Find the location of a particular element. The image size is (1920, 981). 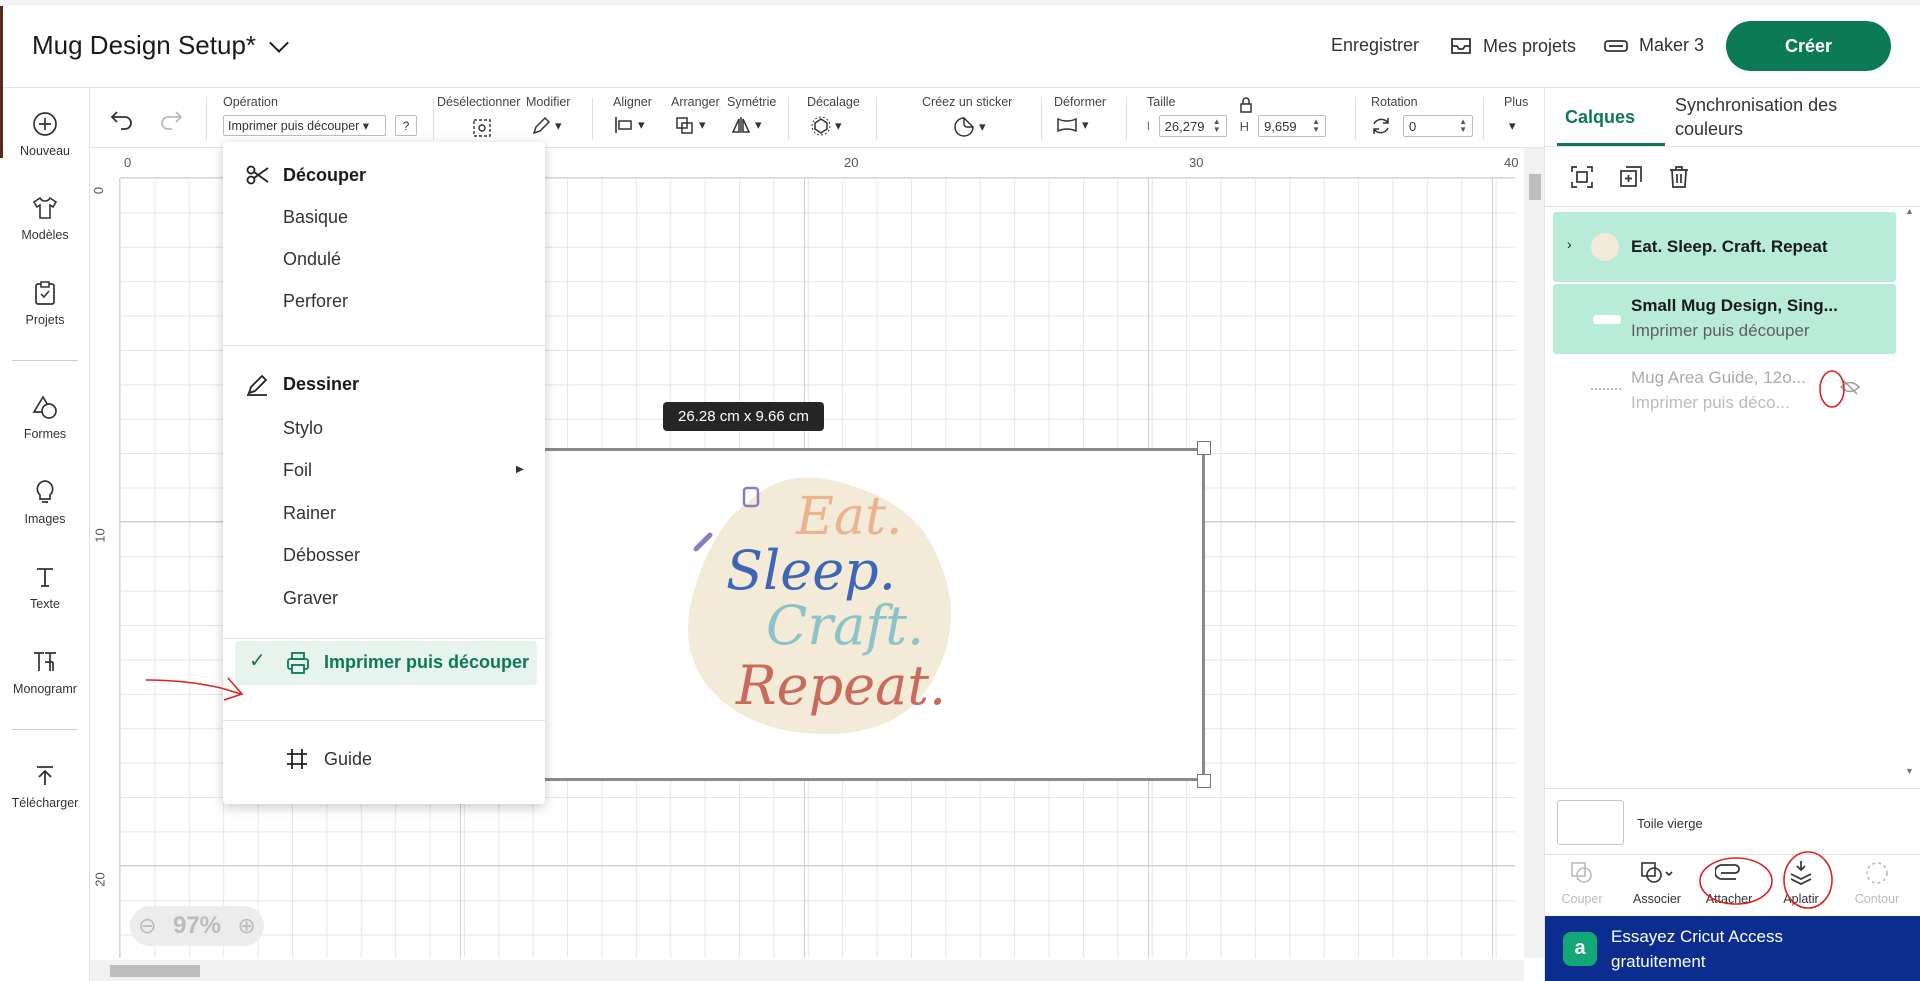

width-input: 26,279 ▲ ▼ is located at coordinates (1192, 126).